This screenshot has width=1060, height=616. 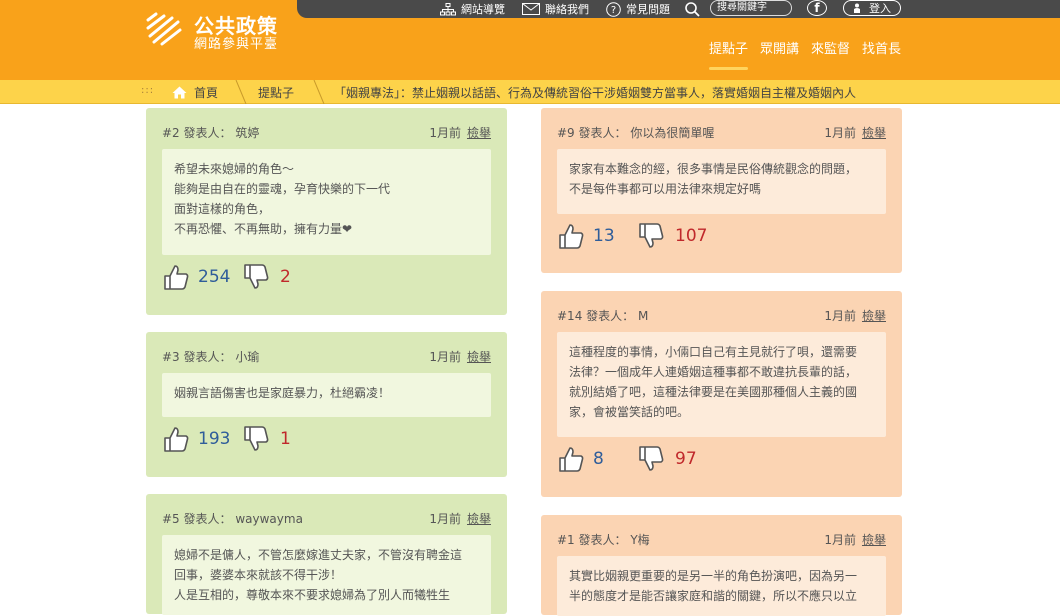 I want to click on breadcrumb-home-label: 首頁, so click(x=206, y=92).